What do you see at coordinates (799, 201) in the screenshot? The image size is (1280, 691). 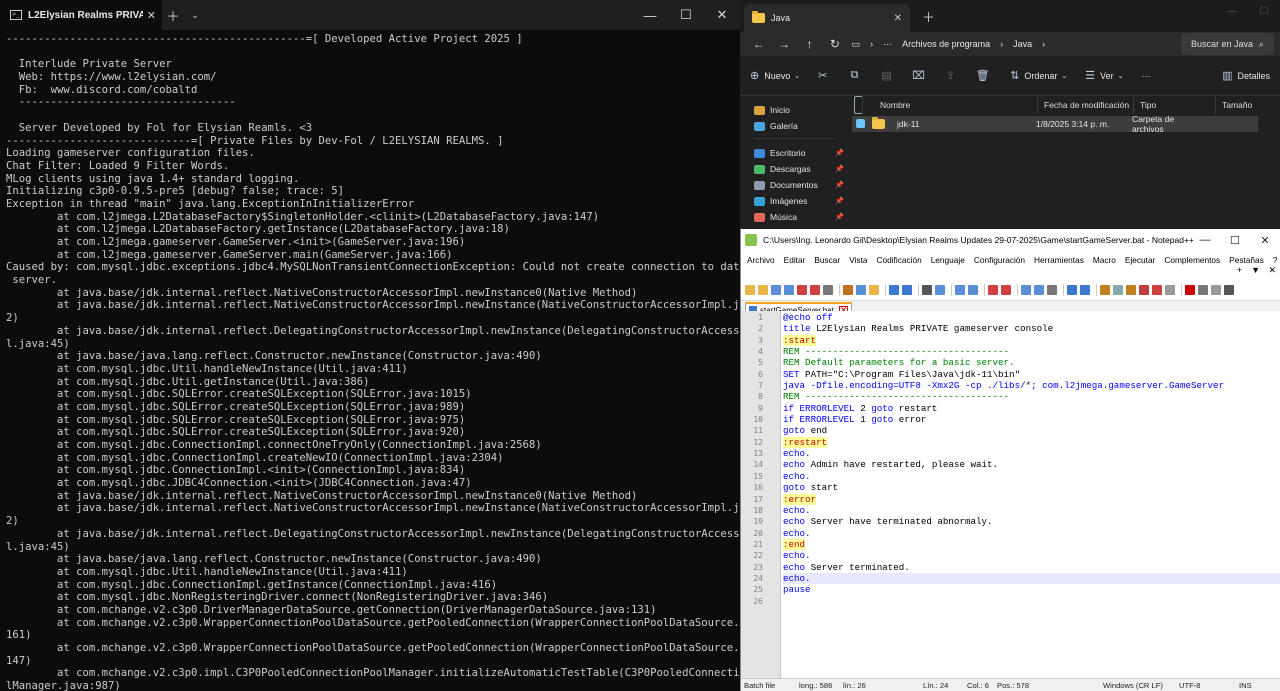 I see `sidebar-item: Imágenes 📌` at bounding box center [799, 201].